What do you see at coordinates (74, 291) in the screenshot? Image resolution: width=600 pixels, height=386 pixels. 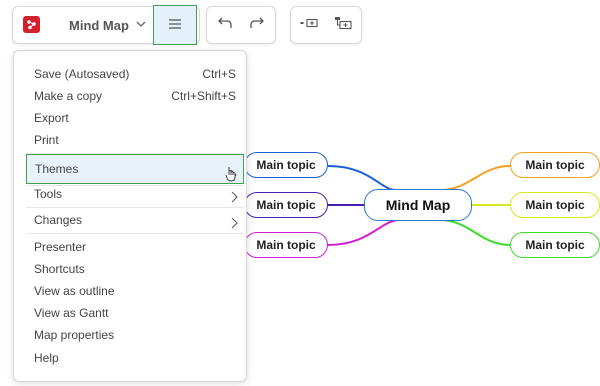 I see `menu-item-label: View as outline` at bounding box center [74, 291].